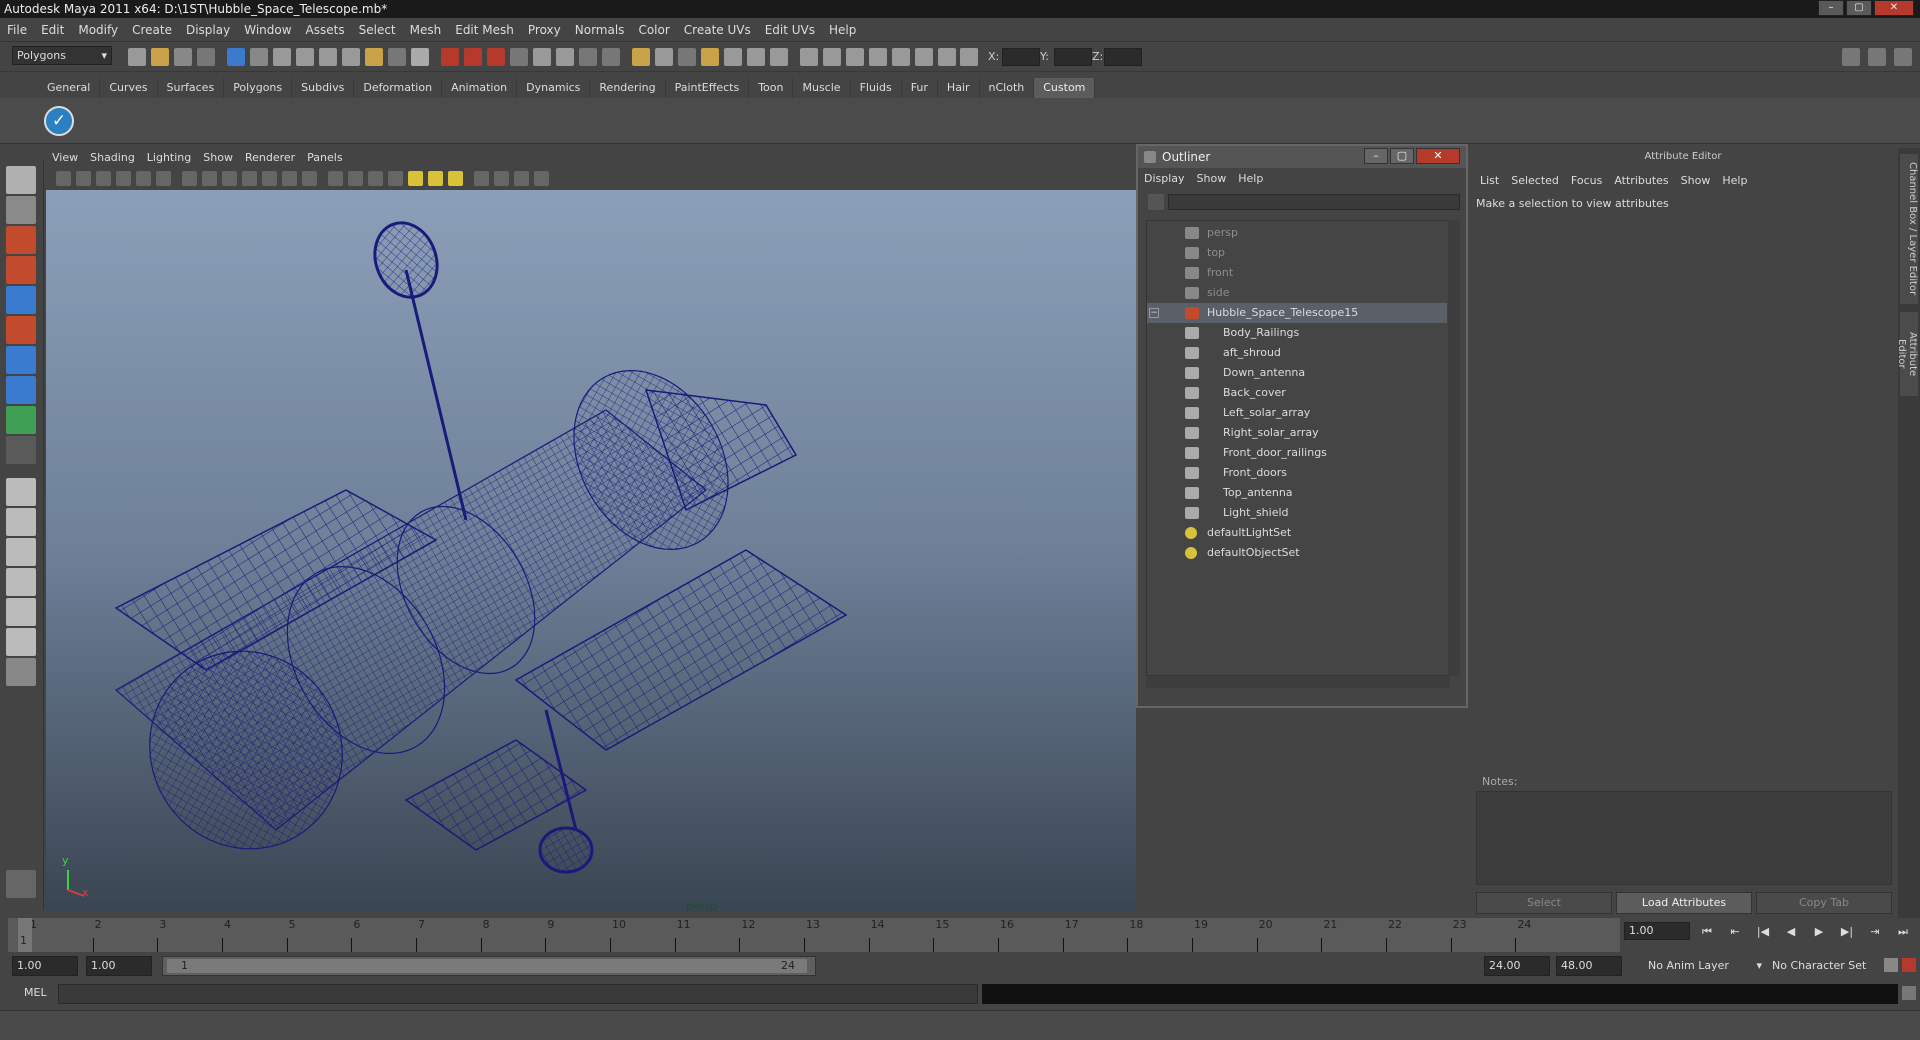  I want to click on menu-assets: Assets, so click(325, 30).